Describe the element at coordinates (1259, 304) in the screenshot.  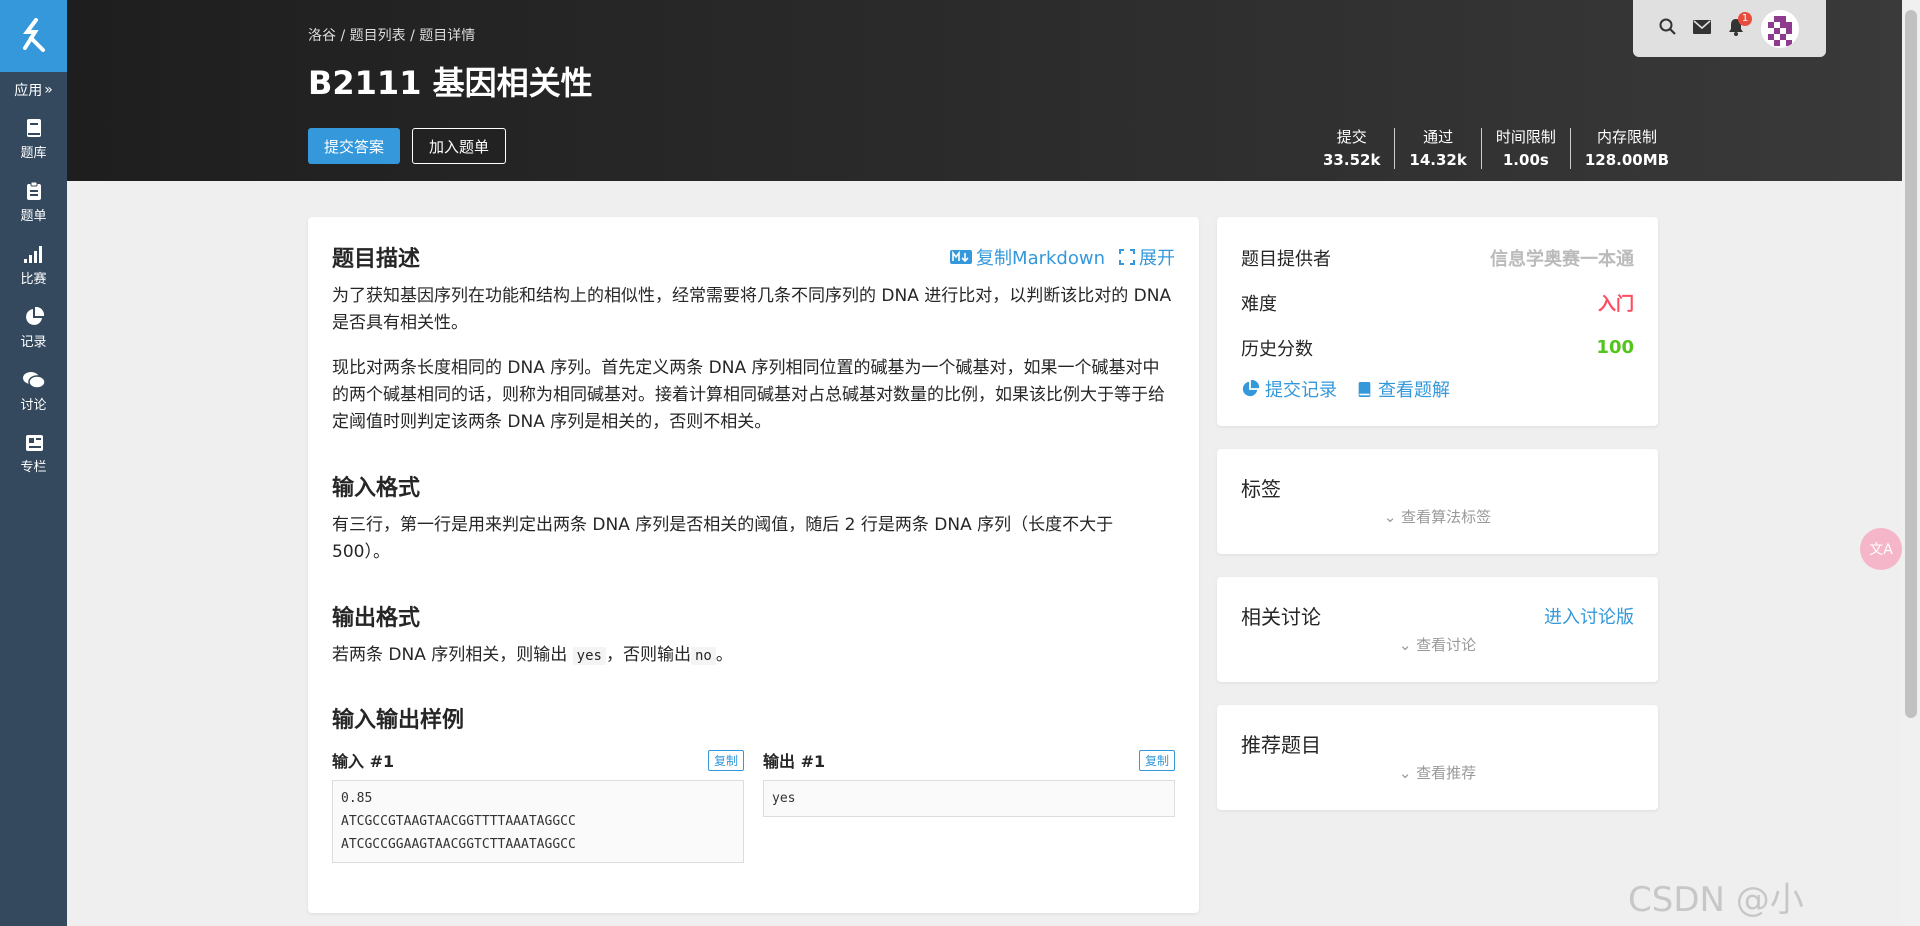
I see `difficulty-label: 难度` at that location.